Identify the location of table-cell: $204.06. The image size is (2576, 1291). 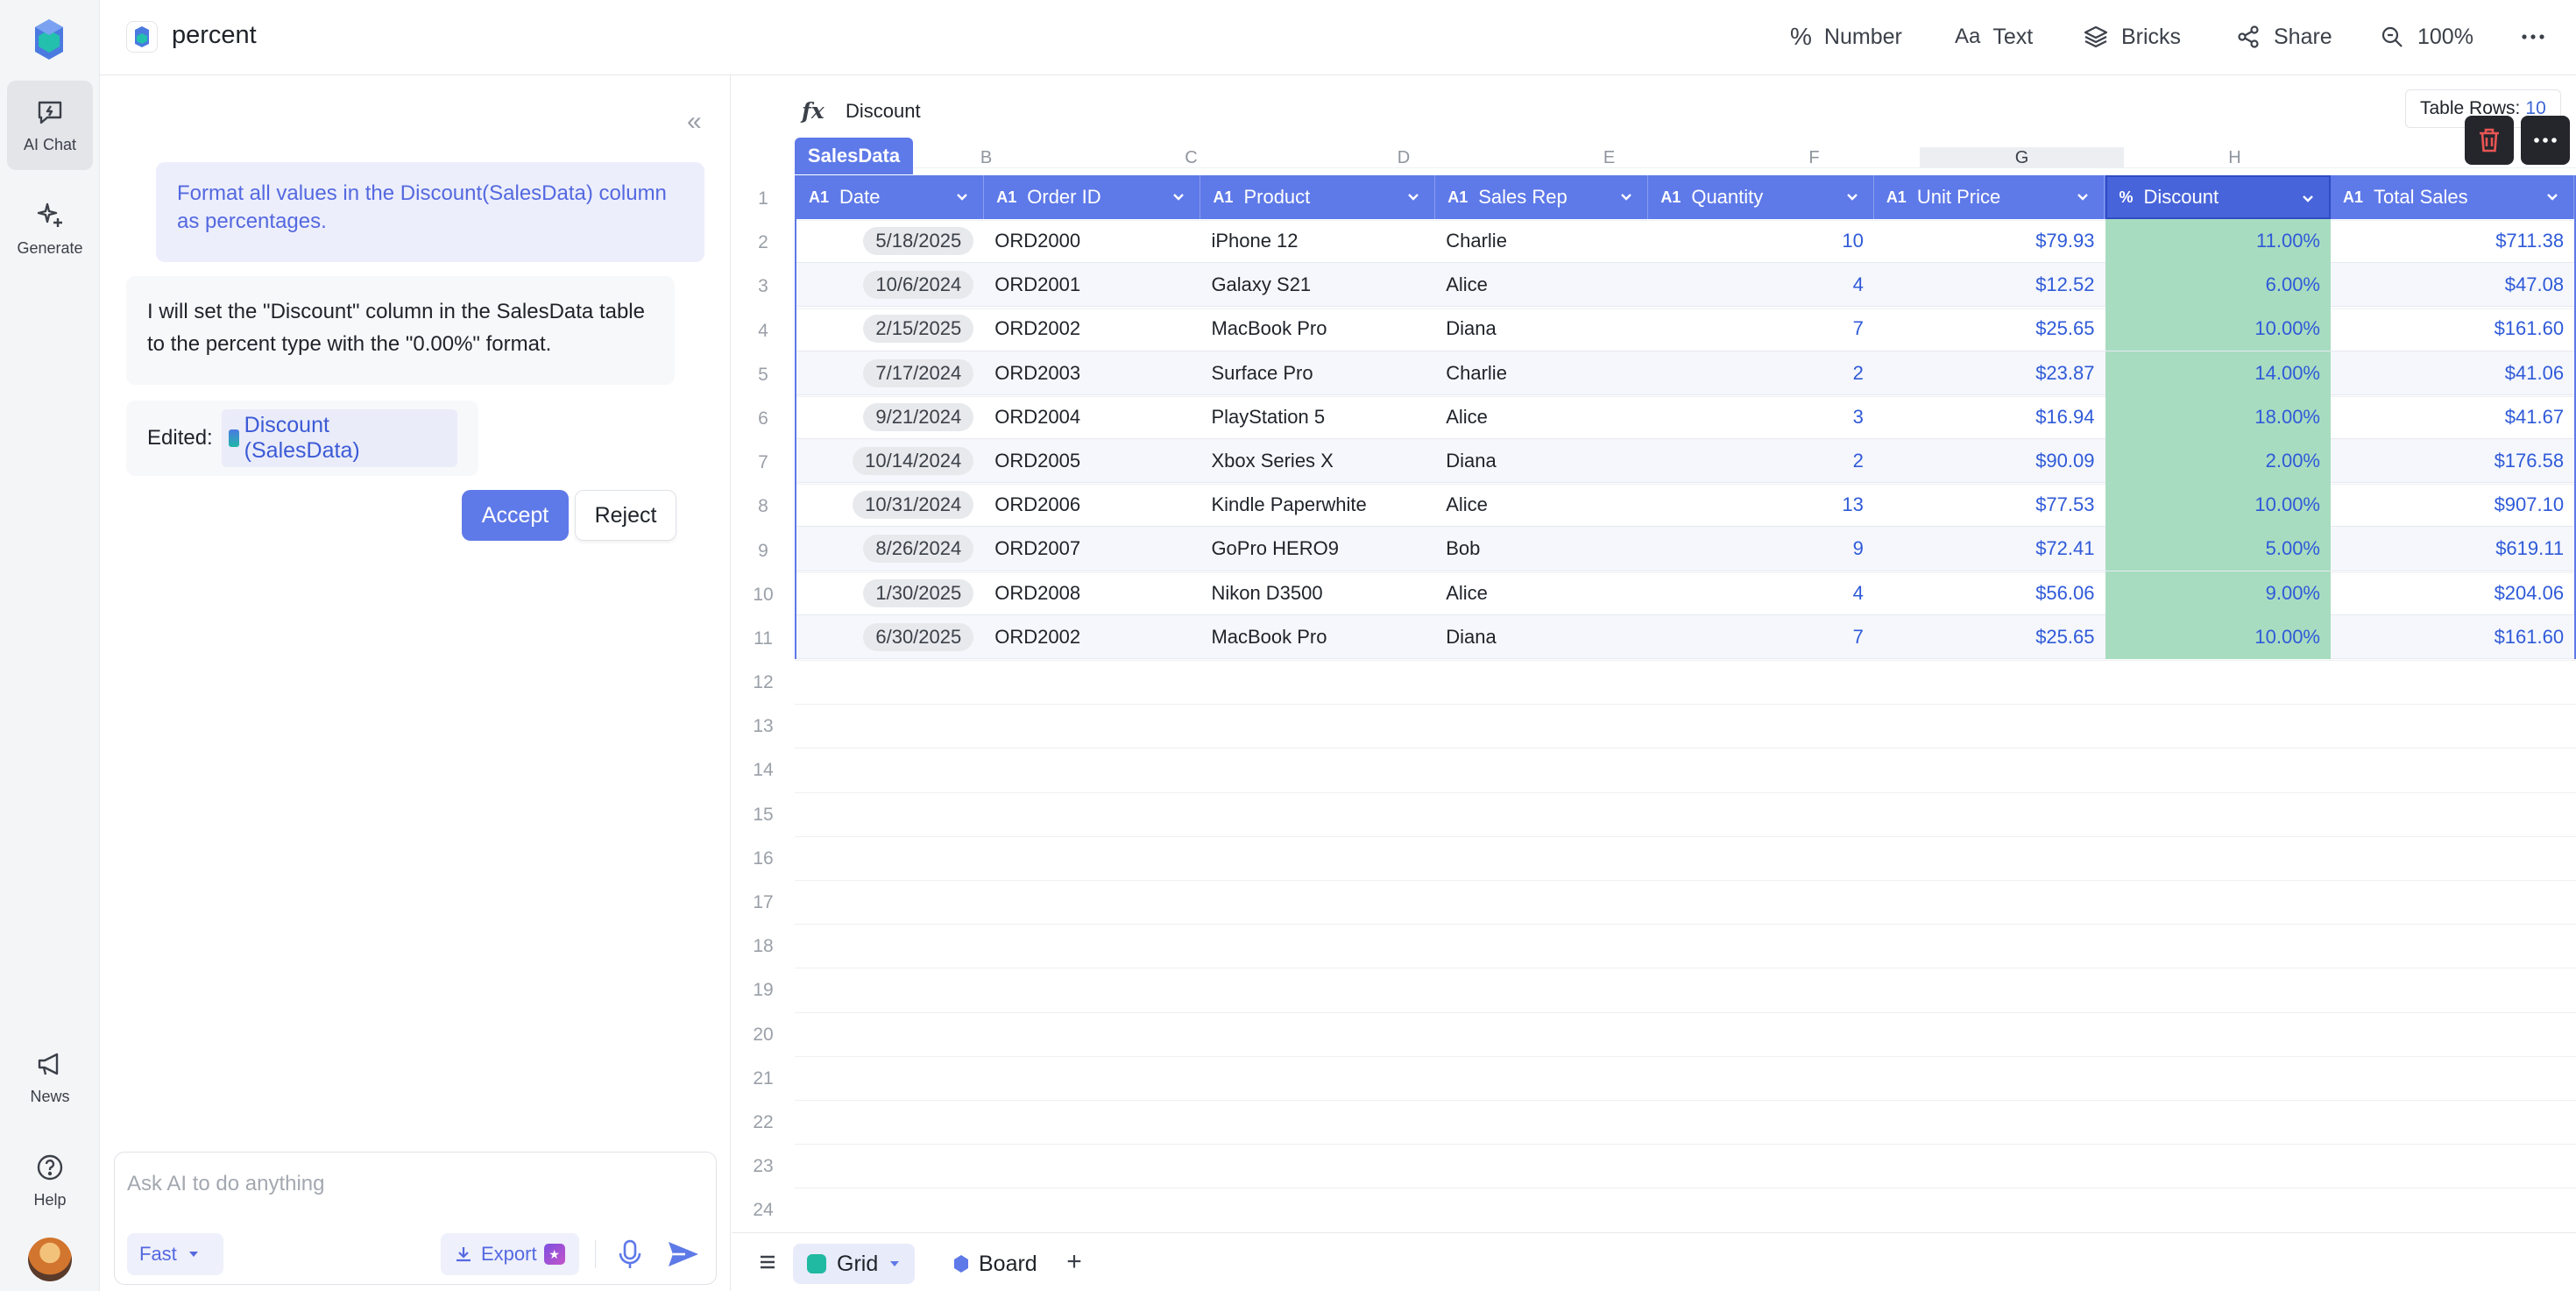
(2452, 593).